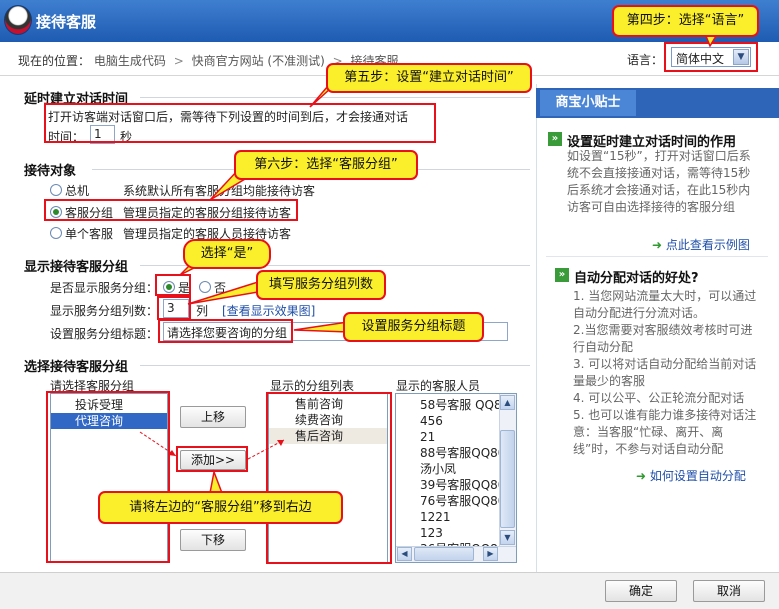 This screenshot has width=779, height=609. I want to click on callout-step5: 第五步：设置“建立对话时间”, so click(429, 78).